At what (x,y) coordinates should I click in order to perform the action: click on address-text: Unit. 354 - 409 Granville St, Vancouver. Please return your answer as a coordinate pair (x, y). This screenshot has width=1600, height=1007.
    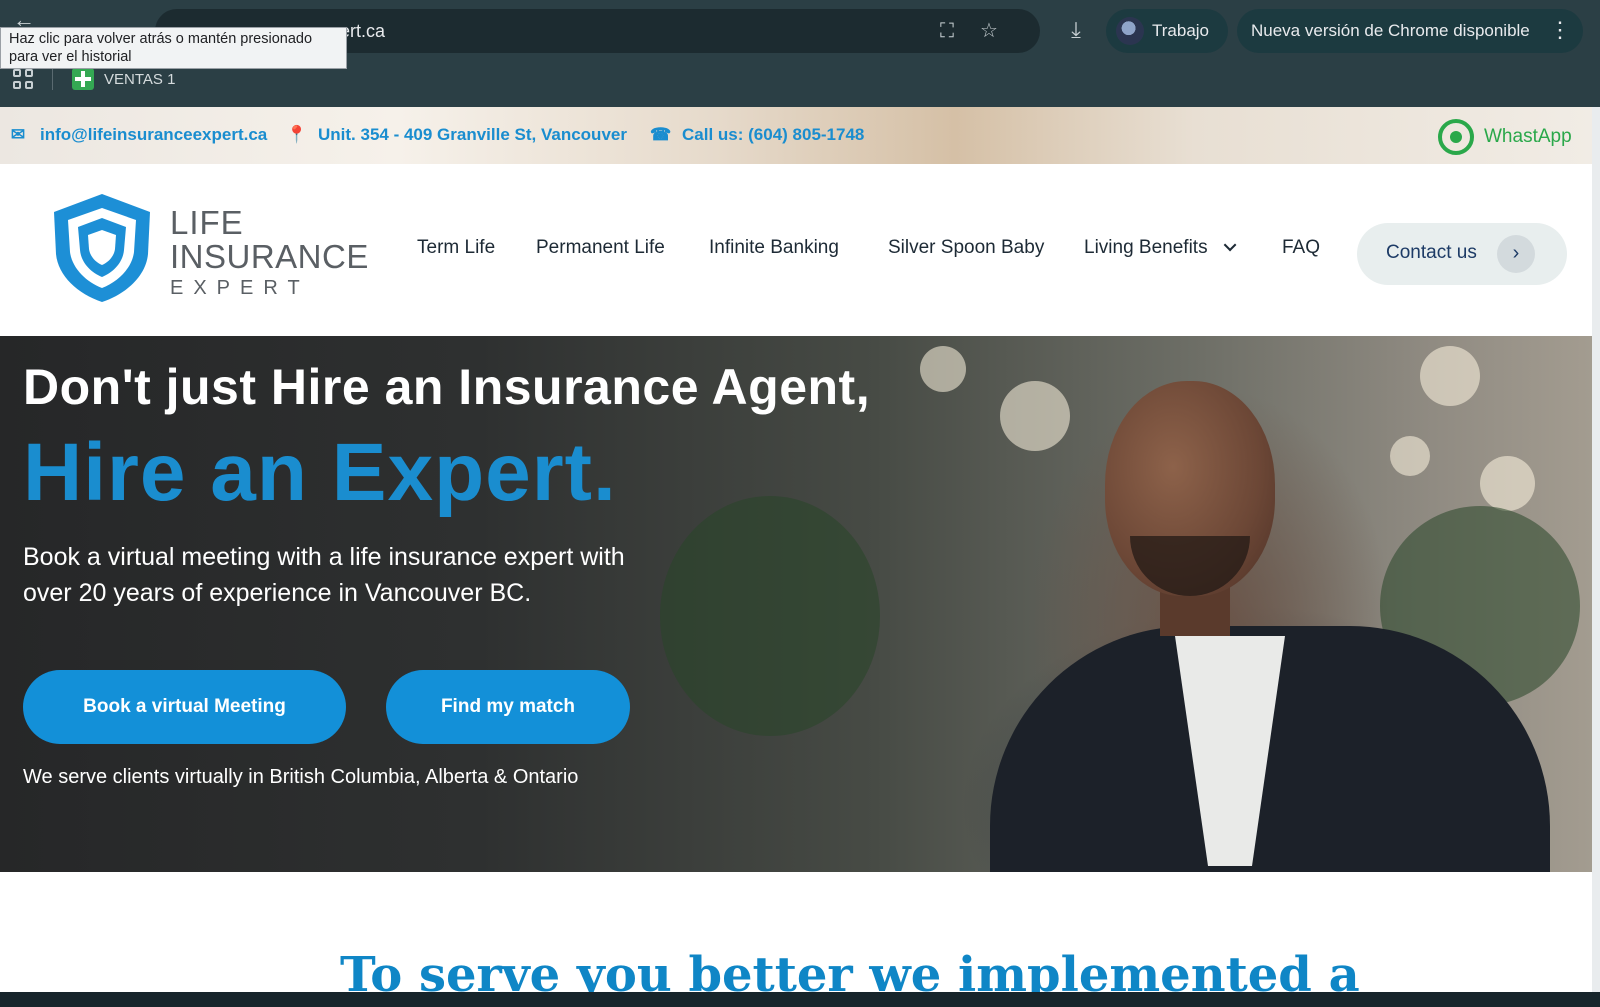
    Looking at the image, I should click on (472, 134).